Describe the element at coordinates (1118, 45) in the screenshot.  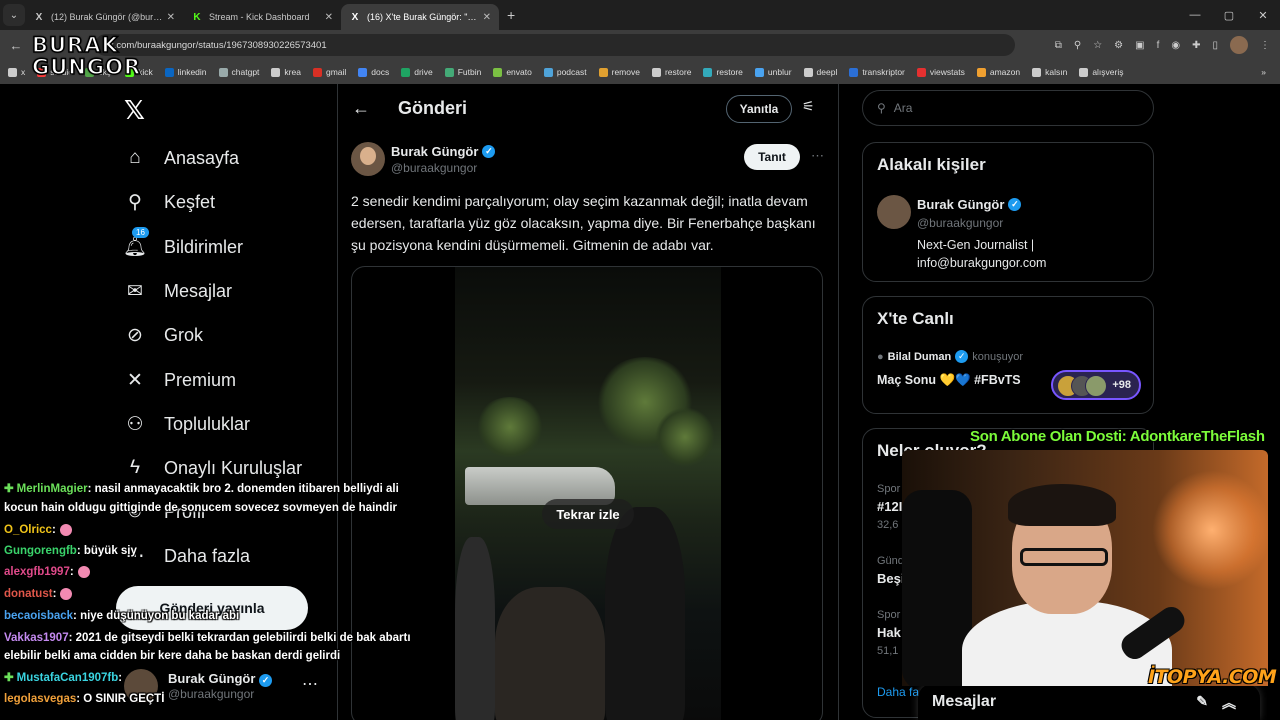
I see `extension-icon: ⚙` at that location.